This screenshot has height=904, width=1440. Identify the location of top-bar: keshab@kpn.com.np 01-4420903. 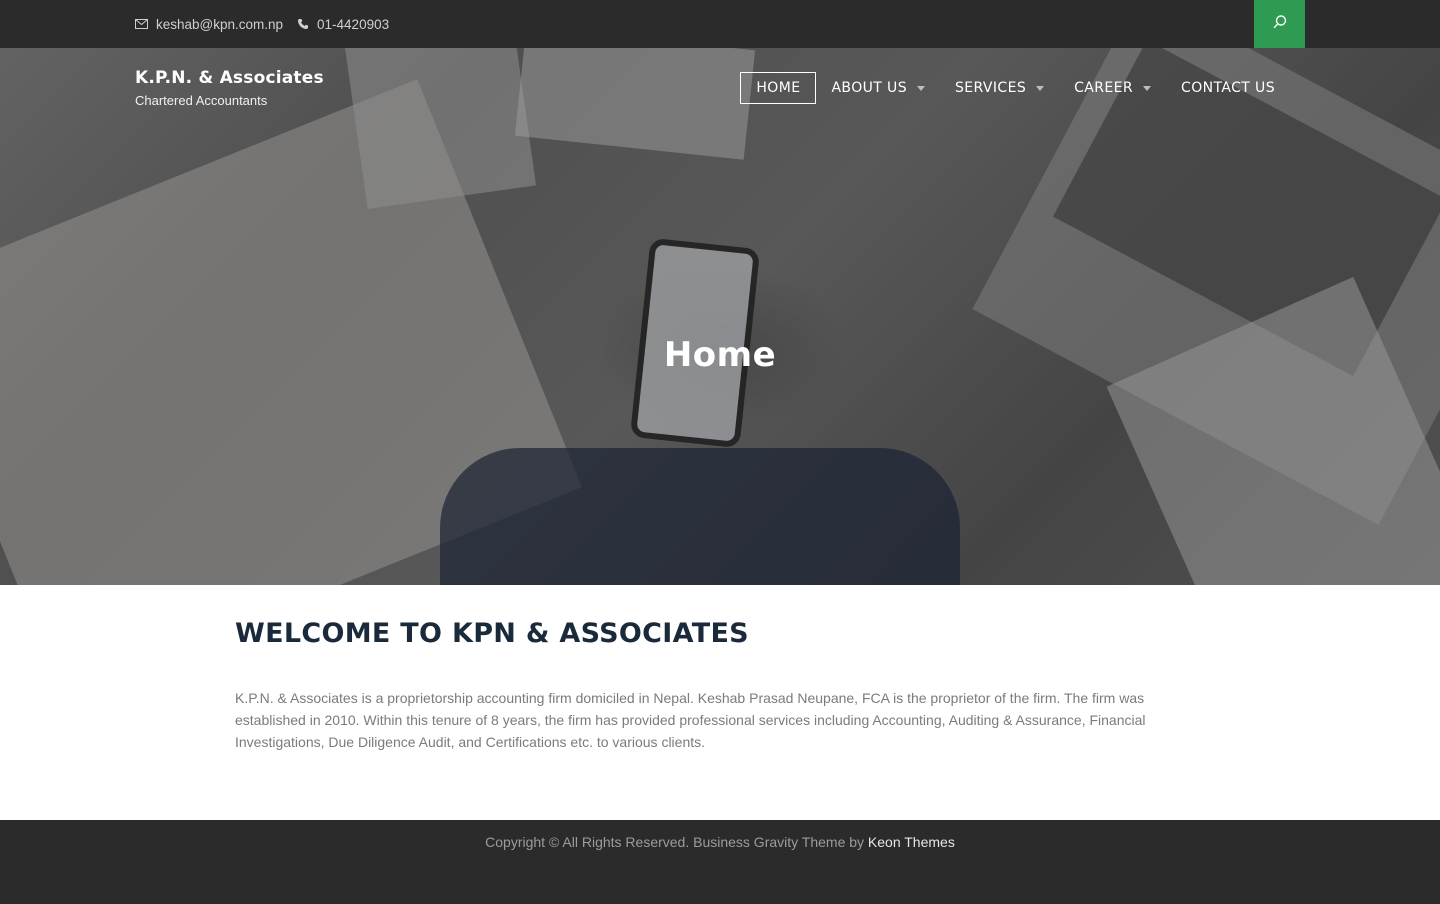
(720, 24).